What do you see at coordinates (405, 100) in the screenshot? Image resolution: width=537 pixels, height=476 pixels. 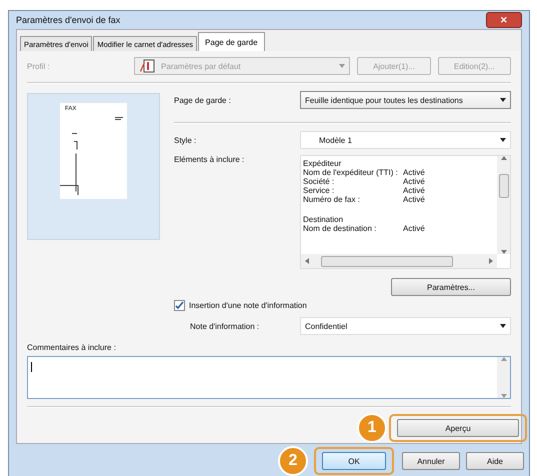 I see `cover-page-dropdown: Feuille identique pour toutes les destinations` at bounding box center [405, 100].